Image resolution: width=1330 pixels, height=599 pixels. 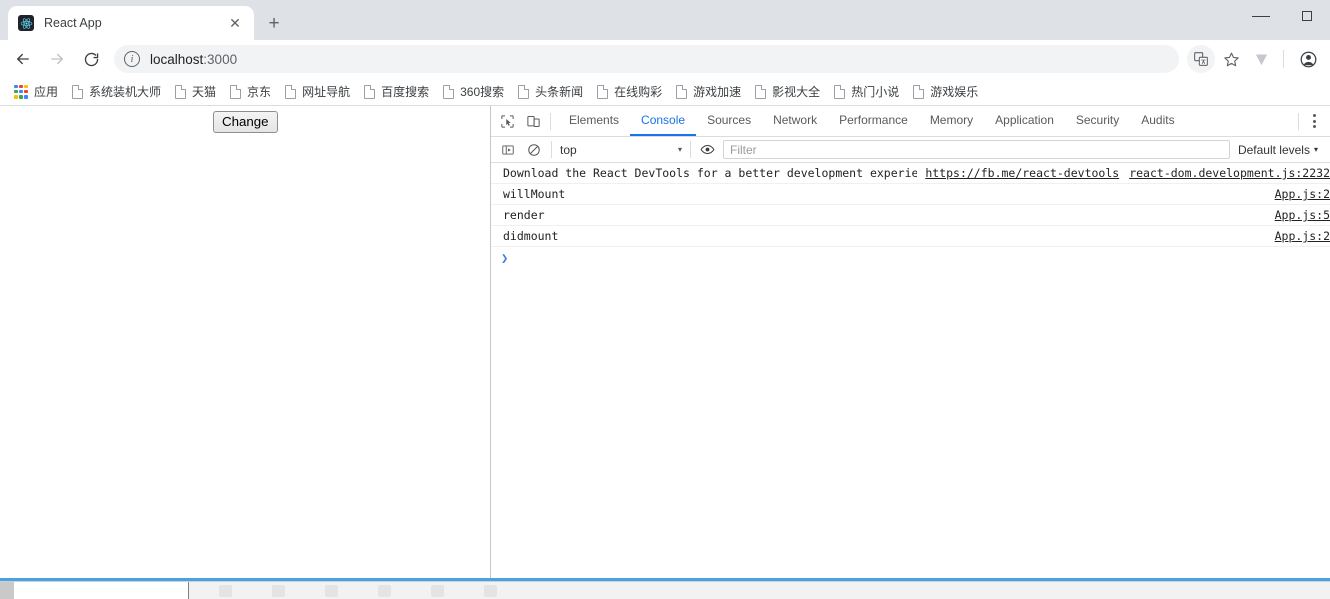 What do you see at coordinates (177, 59) in the screenshot?
I see `url-host: localhost` at bounding box center [177, 59].